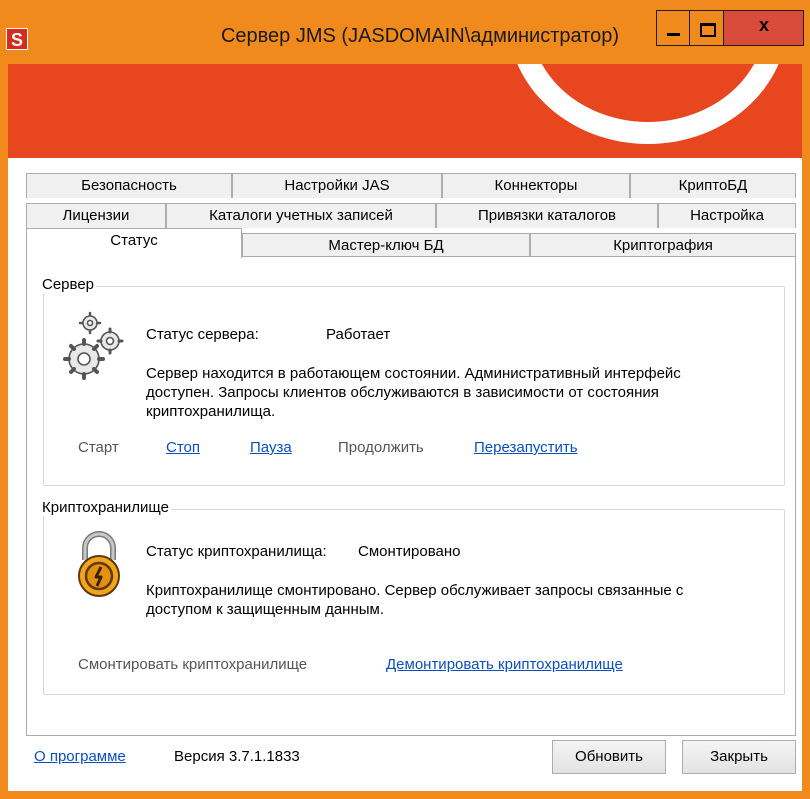 The height and width of the screenshot is (799, 810). I want to click on tab-status: Статус, so click(134, 243).